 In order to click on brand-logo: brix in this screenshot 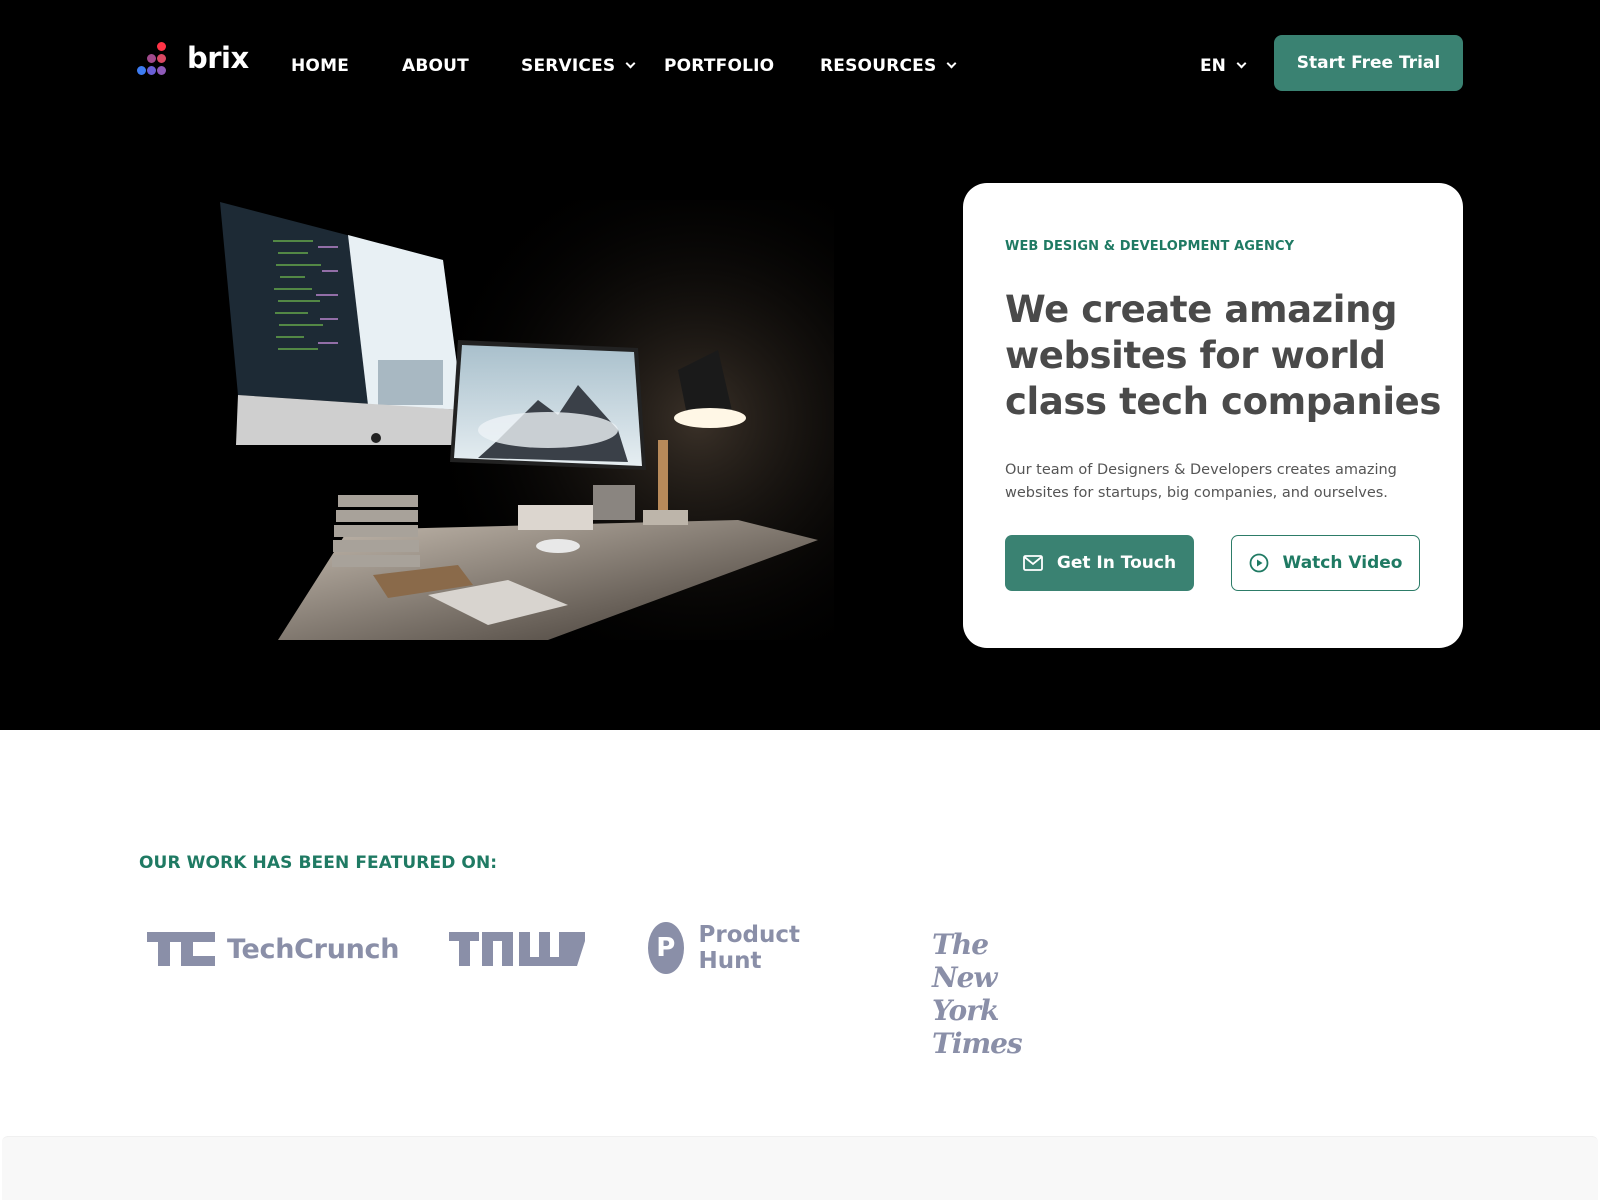, I will do `click(193, 58)`.